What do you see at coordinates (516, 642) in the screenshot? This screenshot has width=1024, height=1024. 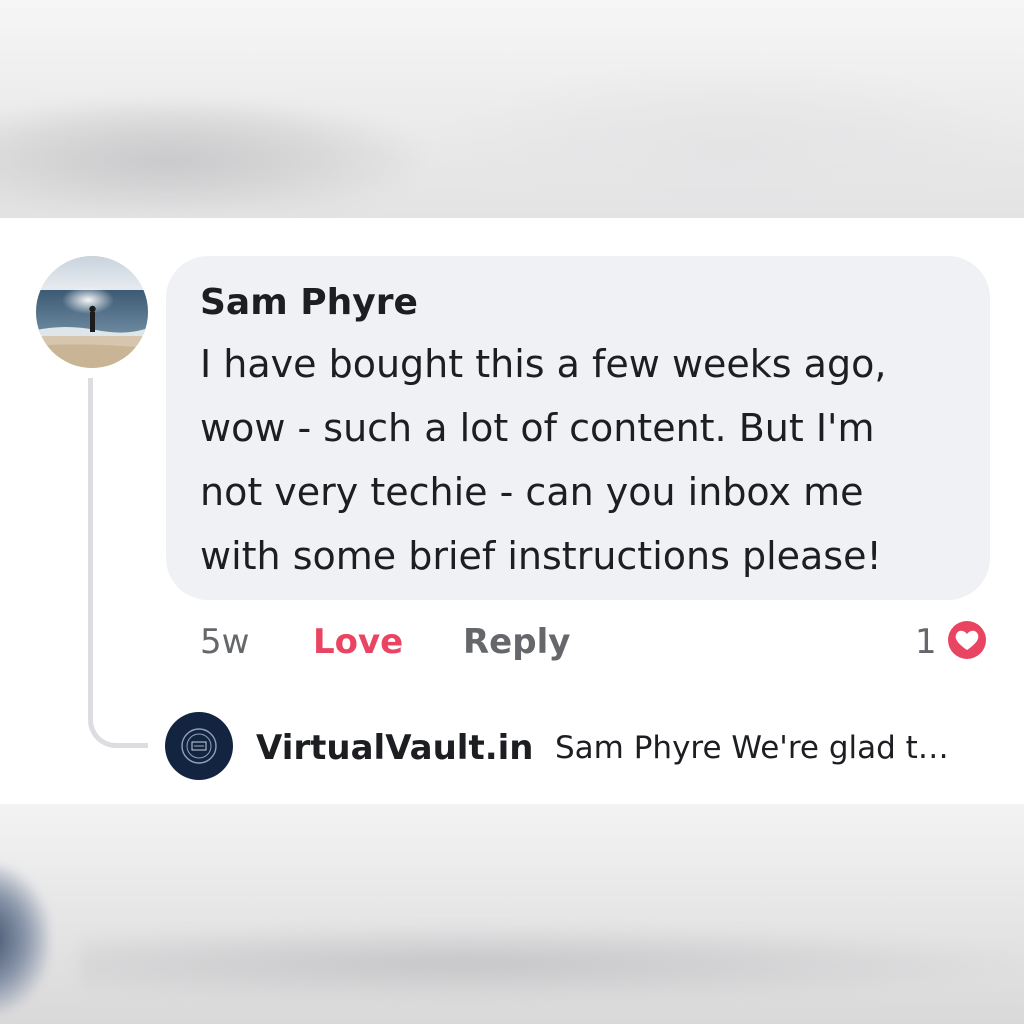 I see `reply-button: Reply` at bounding box center [516, 642].